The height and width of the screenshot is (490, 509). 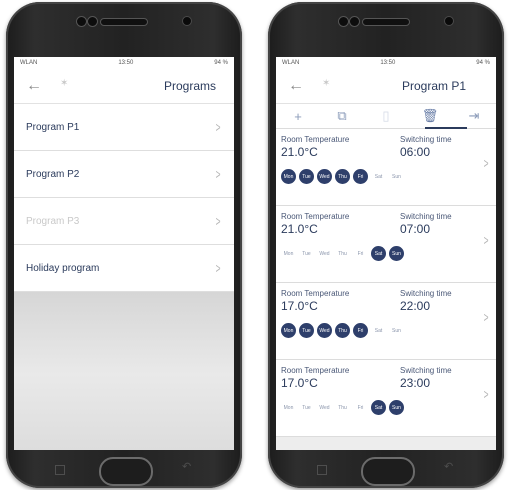 What do you see at coordinates (221, 63) in the screenshot?
I see `battery-label: 94 %` at bounding box center [221, 63].